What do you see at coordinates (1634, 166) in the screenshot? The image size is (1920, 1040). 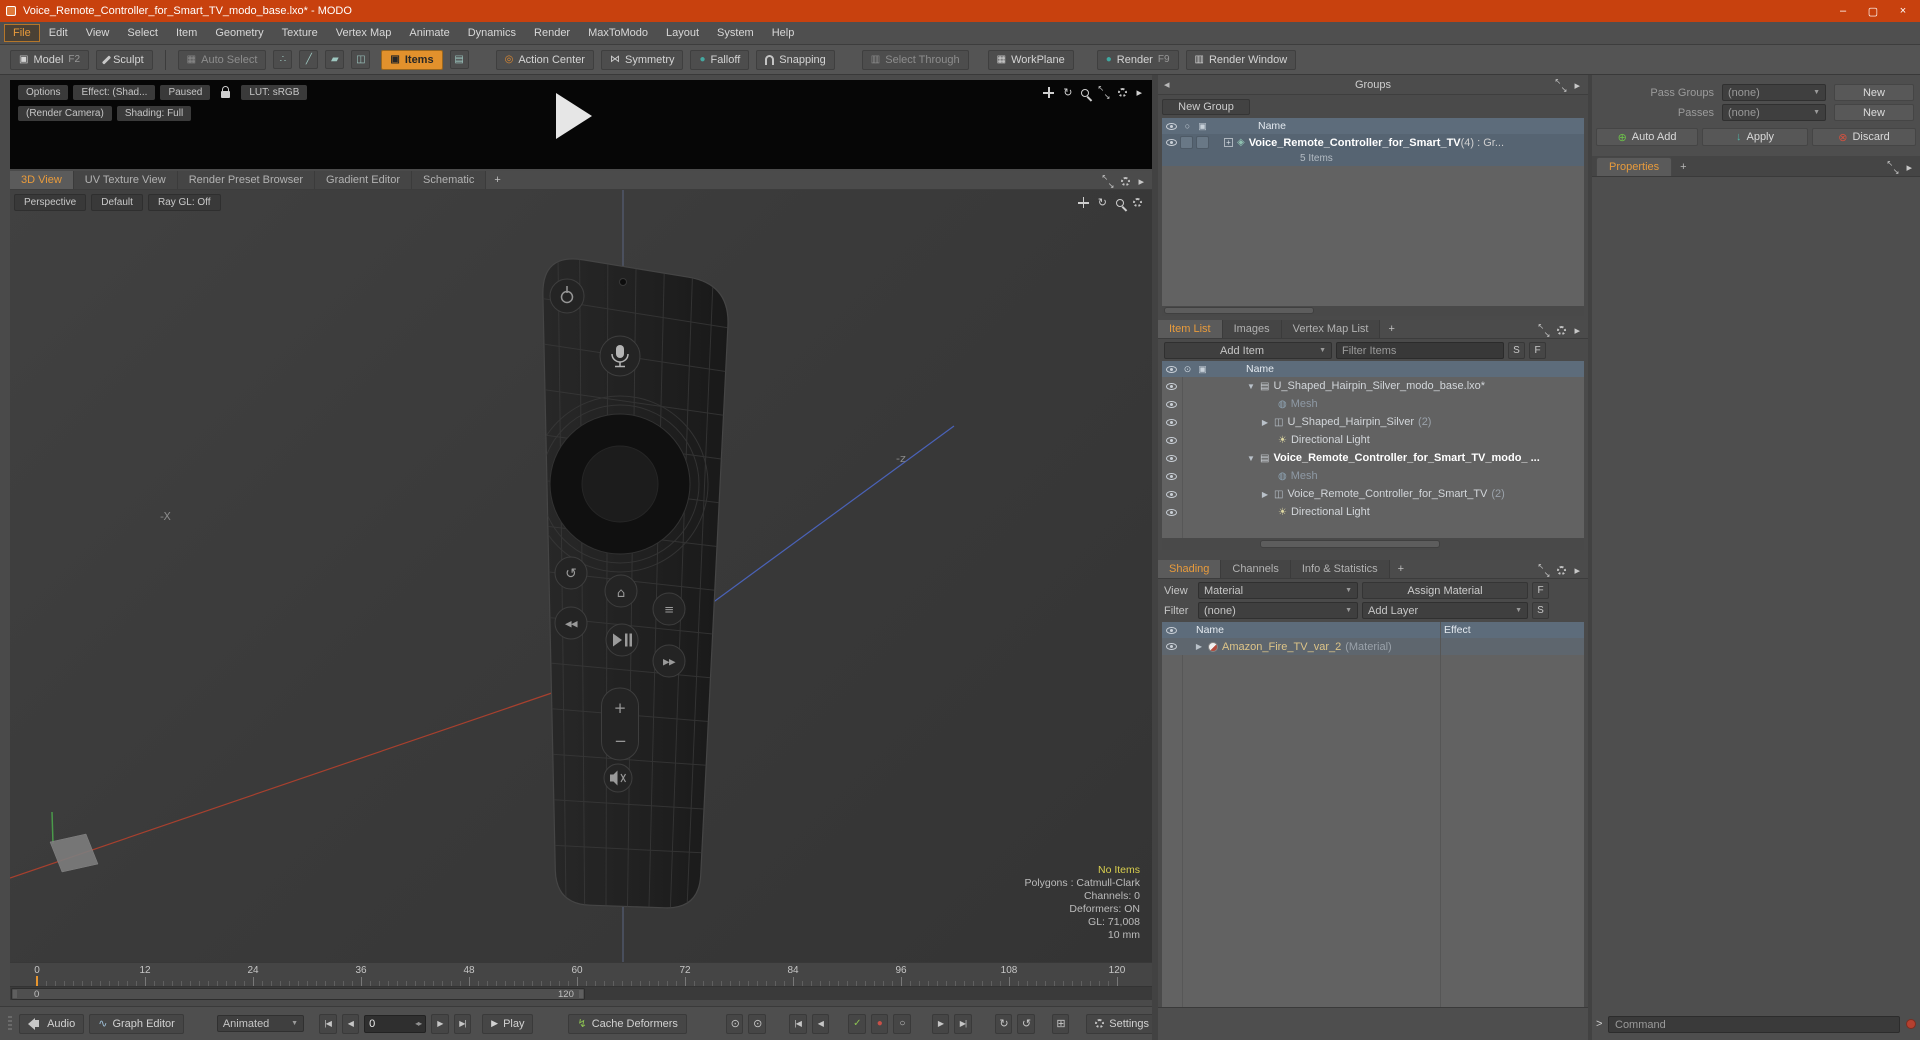 I see `tab-properties: Properties` at bounding box center [1634, 166].